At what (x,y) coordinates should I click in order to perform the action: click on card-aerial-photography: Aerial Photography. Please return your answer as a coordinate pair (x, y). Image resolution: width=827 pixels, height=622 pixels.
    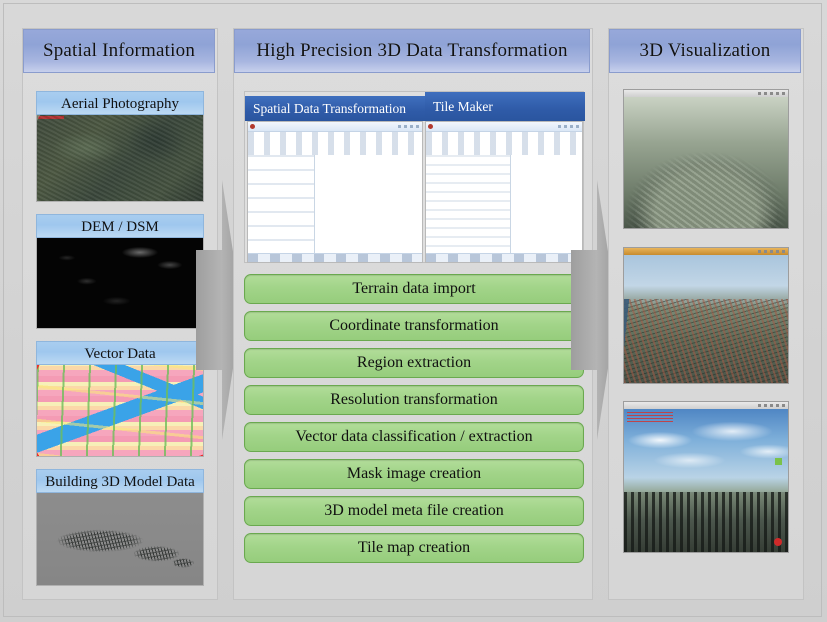
    Looking at the image, I should click on (120, 146).